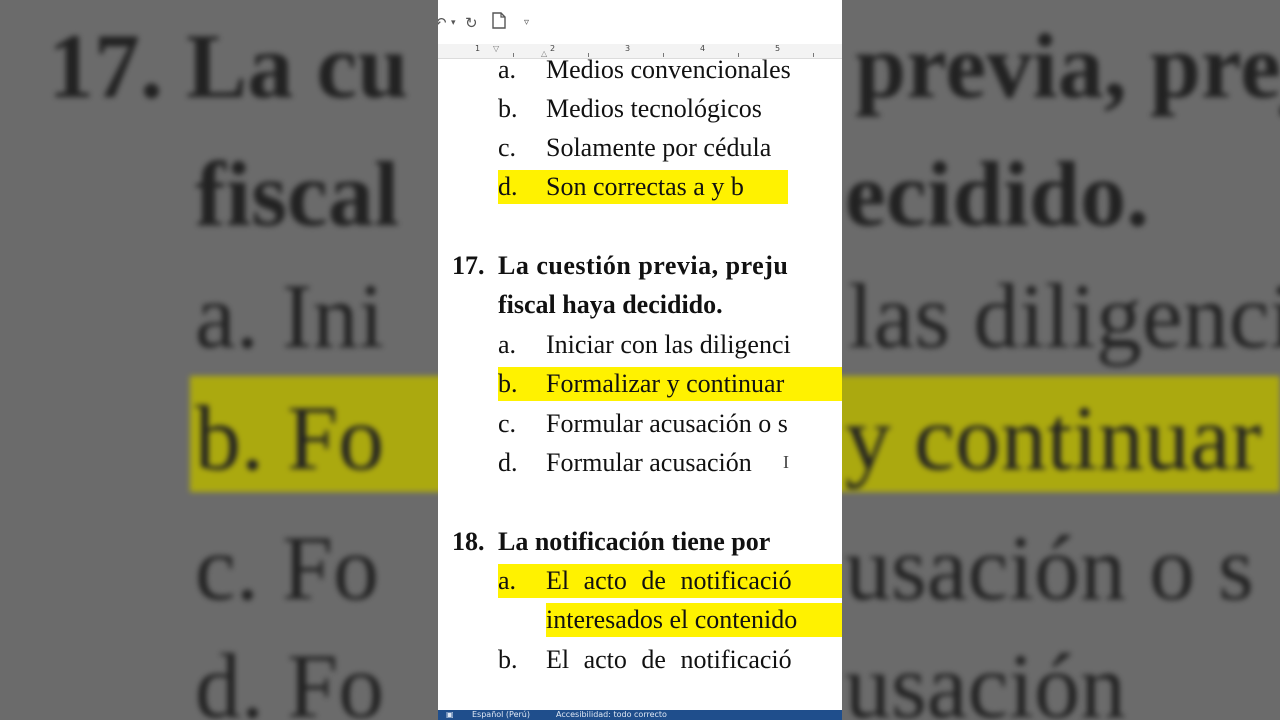 The width and height of the screenshot is (1280, 720). I want to click on hanging-indent-marker: △, so click(544, 53).